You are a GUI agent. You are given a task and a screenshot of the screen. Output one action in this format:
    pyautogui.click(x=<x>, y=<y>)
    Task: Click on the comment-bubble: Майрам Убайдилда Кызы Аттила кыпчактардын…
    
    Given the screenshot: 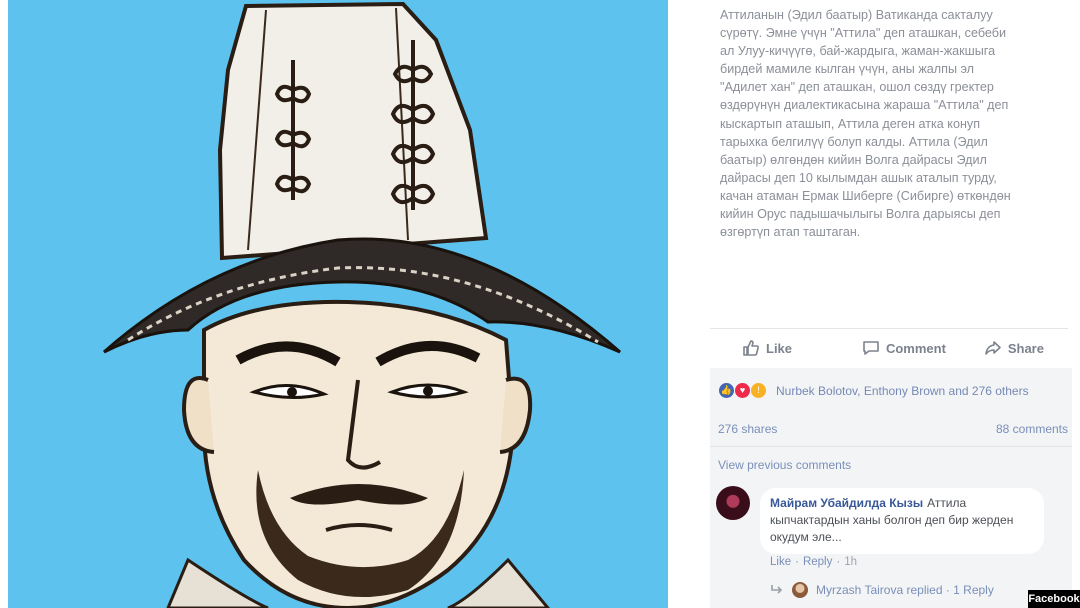 What is the action you would take?
    pyautogui.click(x=902, y=521)
    